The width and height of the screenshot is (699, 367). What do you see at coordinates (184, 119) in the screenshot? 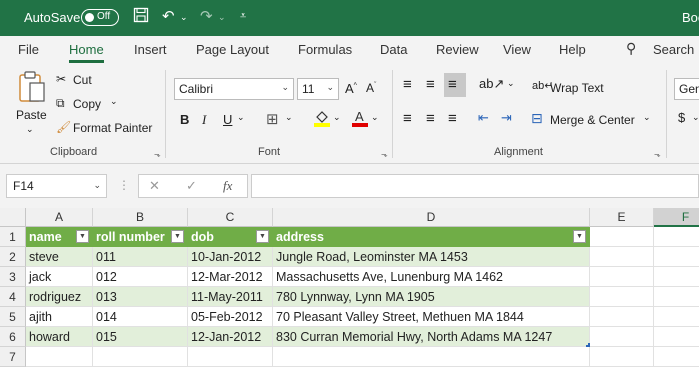
I see `bold-icon: B` at bounding box center [184, 119].